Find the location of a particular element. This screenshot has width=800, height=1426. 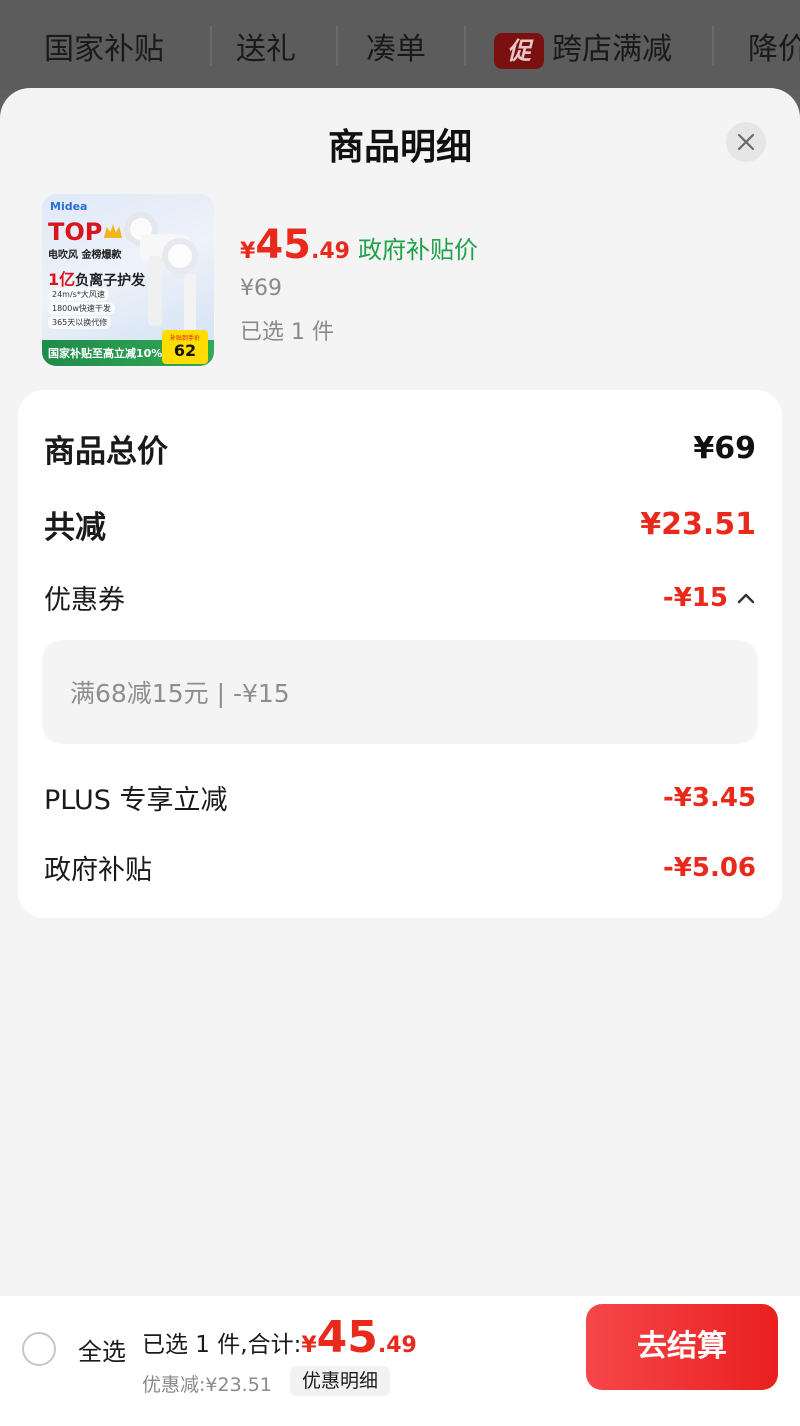

product-price: ¥45.49 政府补贴价 is located at coordinates (359, 245).